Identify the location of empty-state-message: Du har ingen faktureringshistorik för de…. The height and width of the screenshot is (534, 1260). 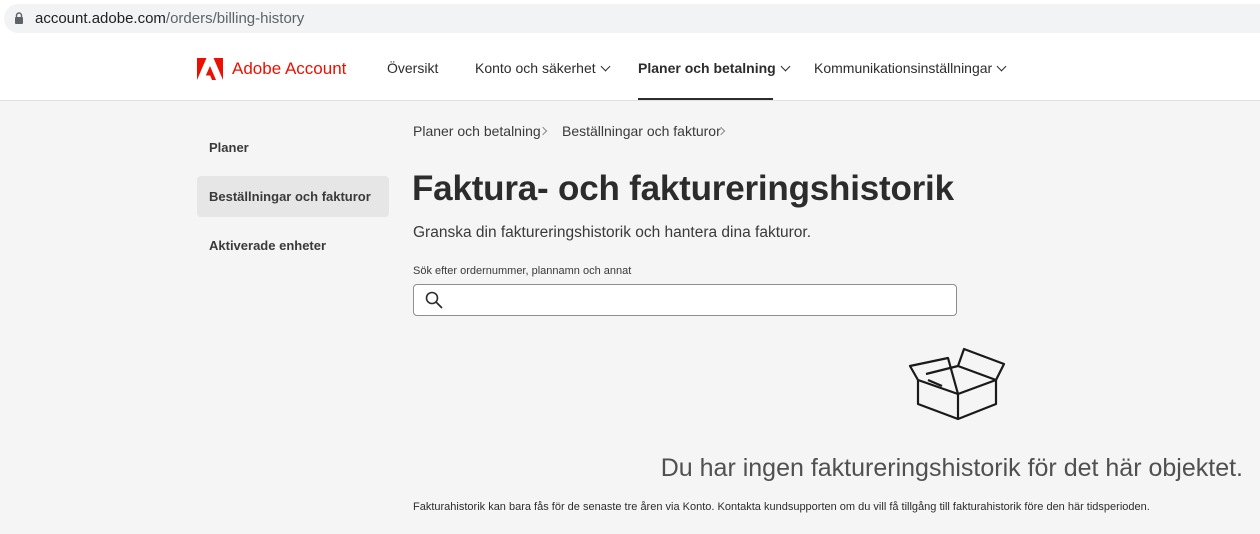
(951, 468).